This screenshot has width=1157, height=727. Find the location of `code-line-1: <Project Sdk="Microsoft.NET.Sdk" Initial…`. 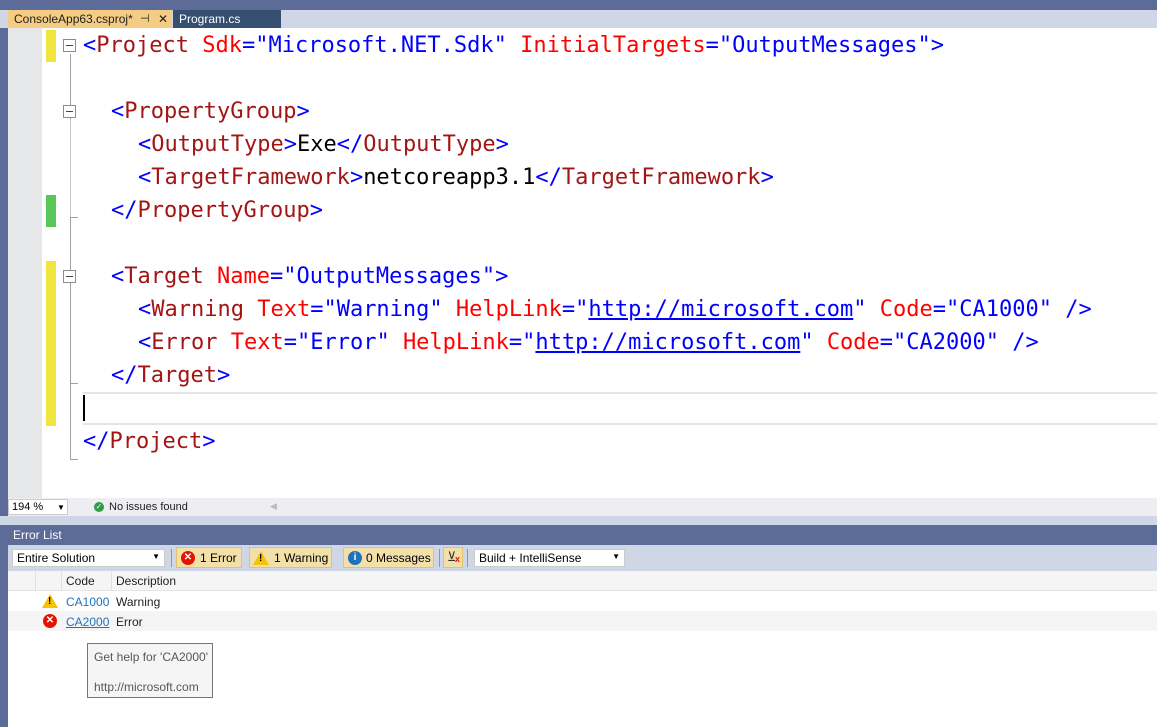

code-line-1: <Project Sdk="Microsoft.NET.Sdk" Initial… is located at coordinates (513, 45).